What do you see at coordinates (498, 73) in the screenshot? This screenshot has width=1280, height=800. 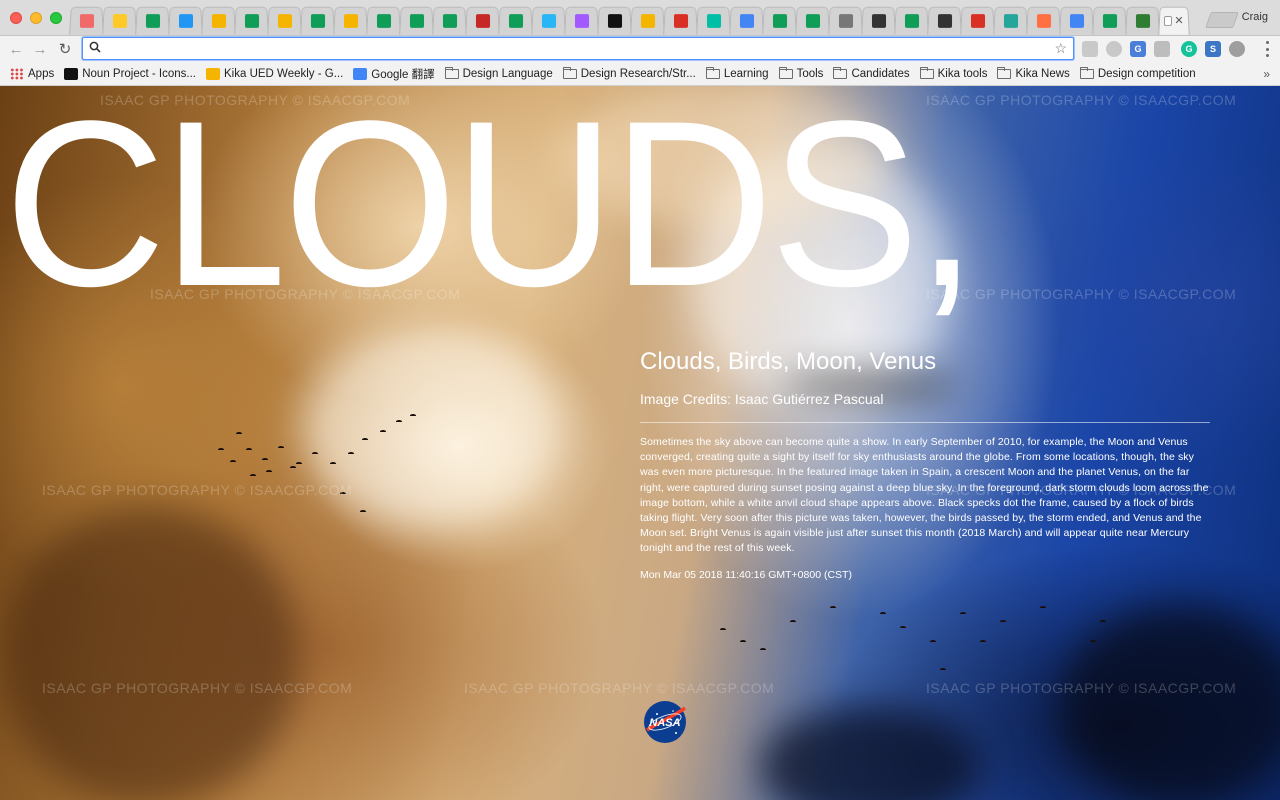 I see `bookmark-item: Design Language` at bounding box center [498, 73].